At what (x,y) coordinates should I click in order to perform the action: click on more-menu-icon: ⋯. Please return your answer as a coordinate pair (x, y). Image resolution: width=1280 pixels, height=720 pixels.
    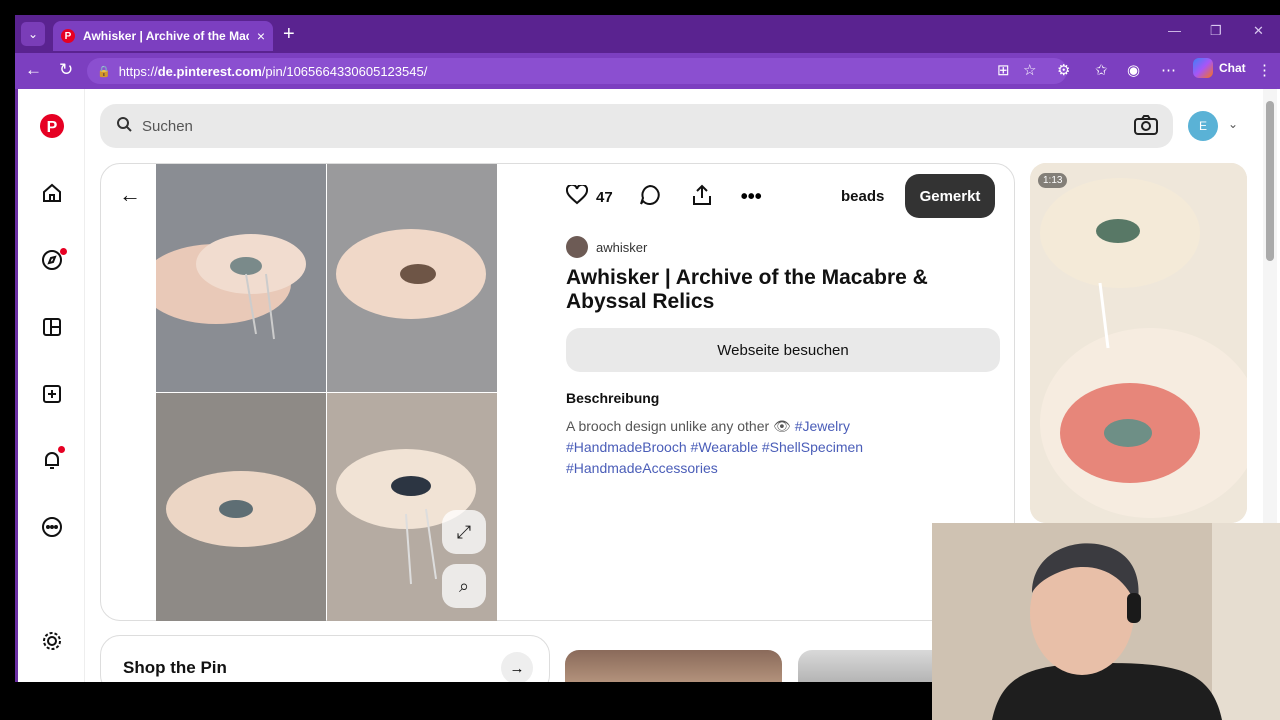
    Looking at the image, I should click on (1168, 70).